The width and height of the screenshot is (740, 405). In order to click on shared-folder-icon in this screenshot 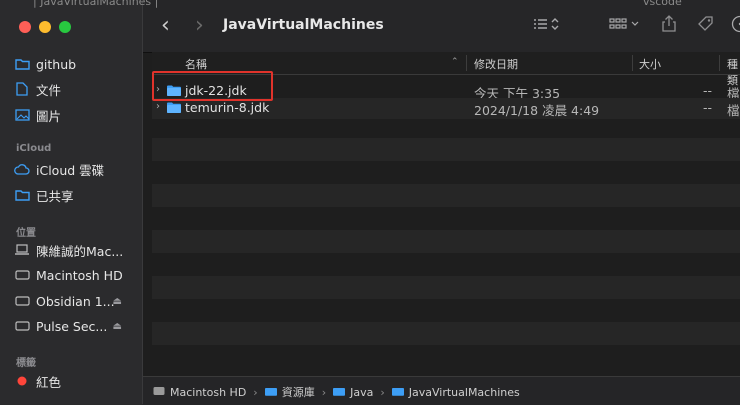, I will do `click(22, 195)`.